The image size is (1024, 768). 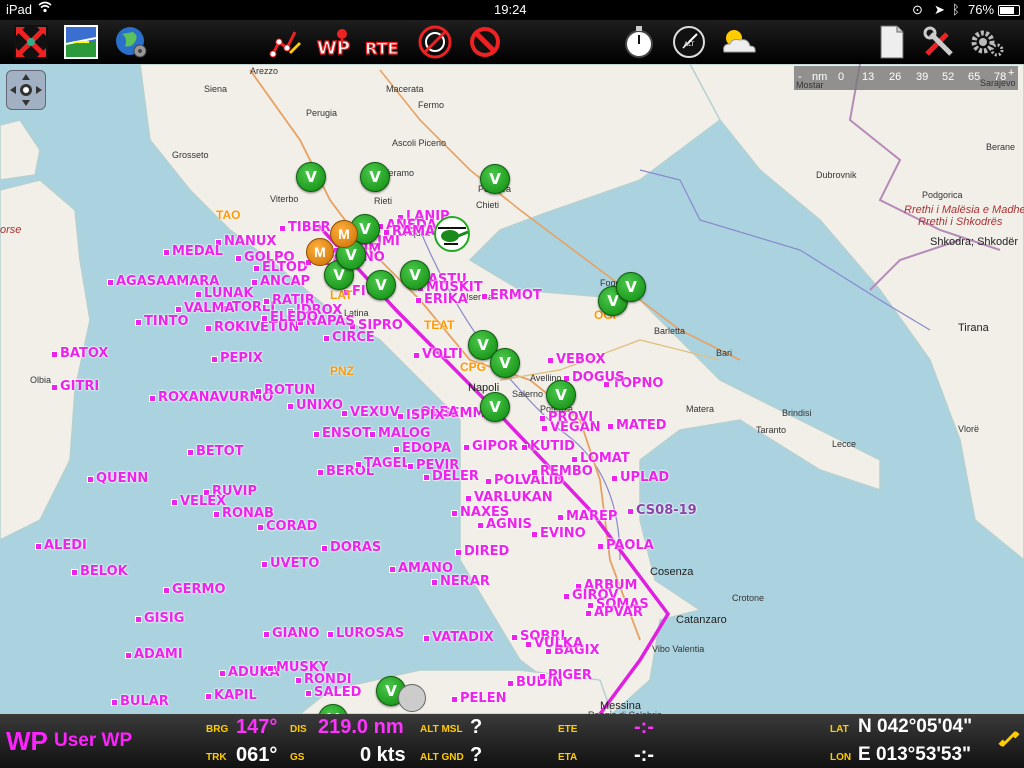 What do you see at coordinates (637, 425) in the screenshot?
I see `waypoint-label: MATED` at bounding box center [637, 425].